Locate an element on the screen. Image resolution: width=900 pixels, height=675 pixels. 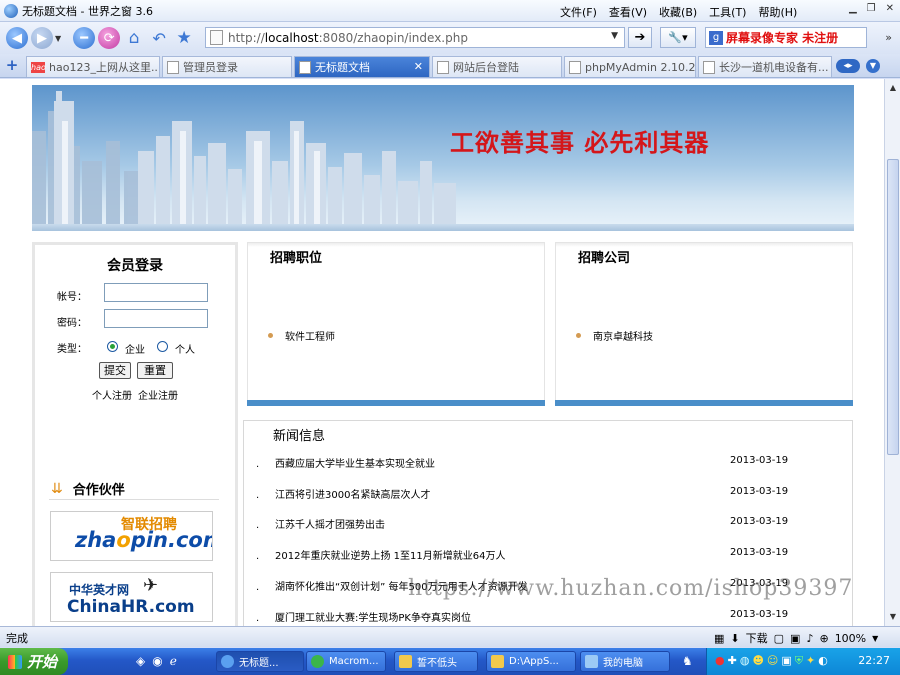
refresh-icon: ⟳ is located at coordinates (109, 38).